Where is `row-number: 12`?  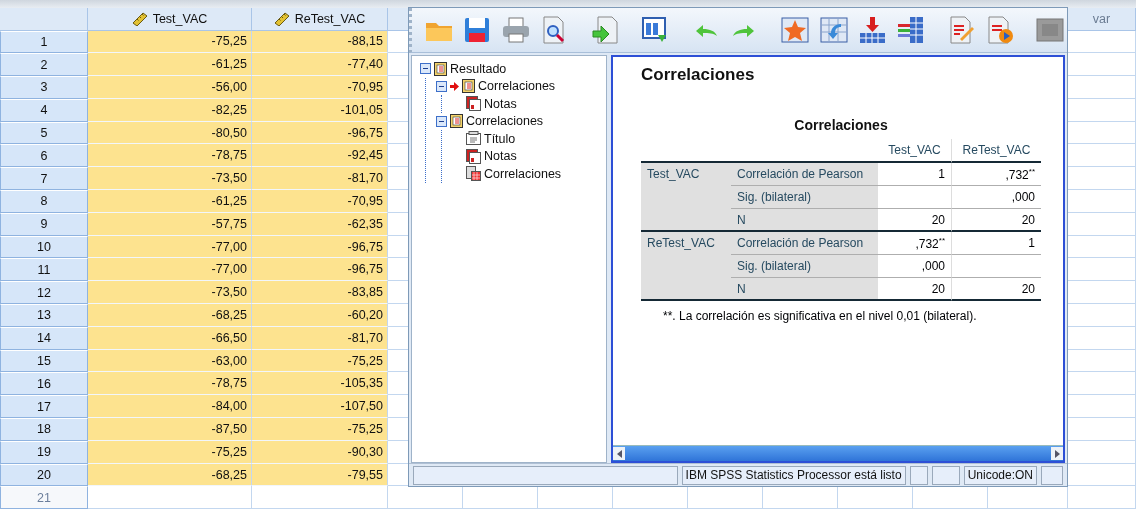 row-number: 12 is located at coordinates (44, 293).